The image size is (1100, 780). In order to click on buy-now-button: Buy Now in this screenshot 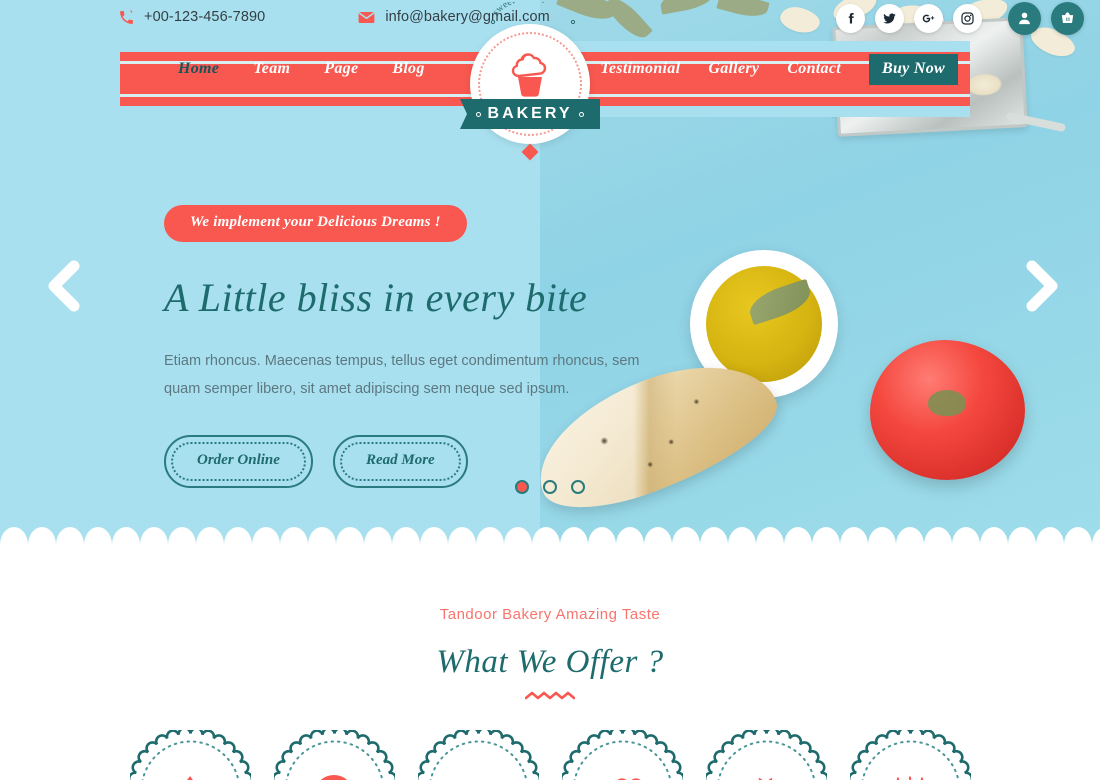, I will do `click(913, 69)`.